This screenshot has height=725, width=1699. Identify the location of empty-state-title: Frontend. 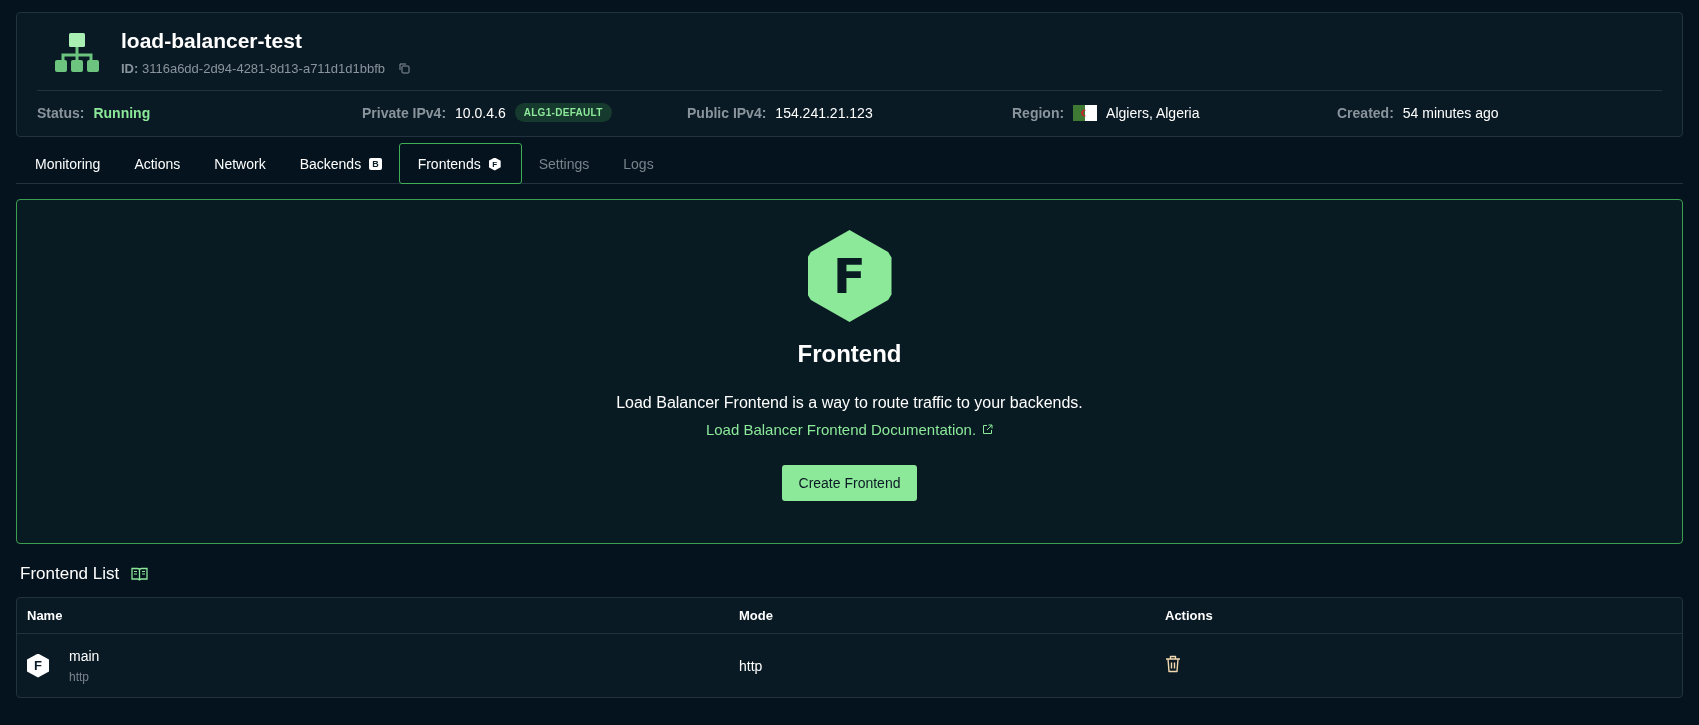
(849, 354).